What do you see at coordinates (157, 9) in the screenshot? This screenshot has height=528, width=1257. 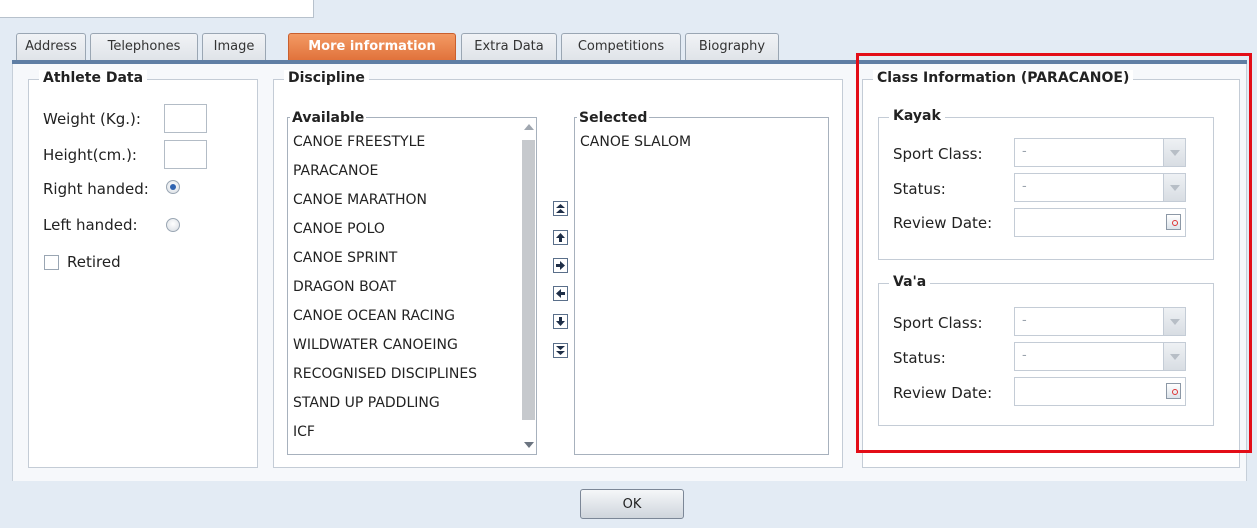 I see `top-text-field` at bounding box center [157, 9].